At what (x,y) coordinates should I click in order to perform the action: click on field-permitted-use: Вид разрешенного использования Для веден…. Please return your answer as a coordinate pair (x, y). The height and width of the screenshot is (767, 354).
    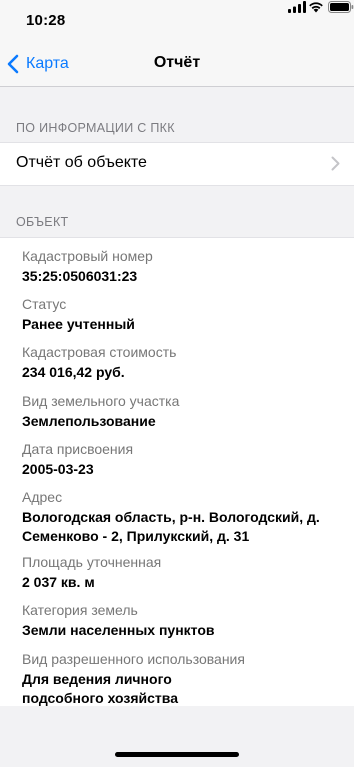
    Looking at the image, I should click on (182, 679).